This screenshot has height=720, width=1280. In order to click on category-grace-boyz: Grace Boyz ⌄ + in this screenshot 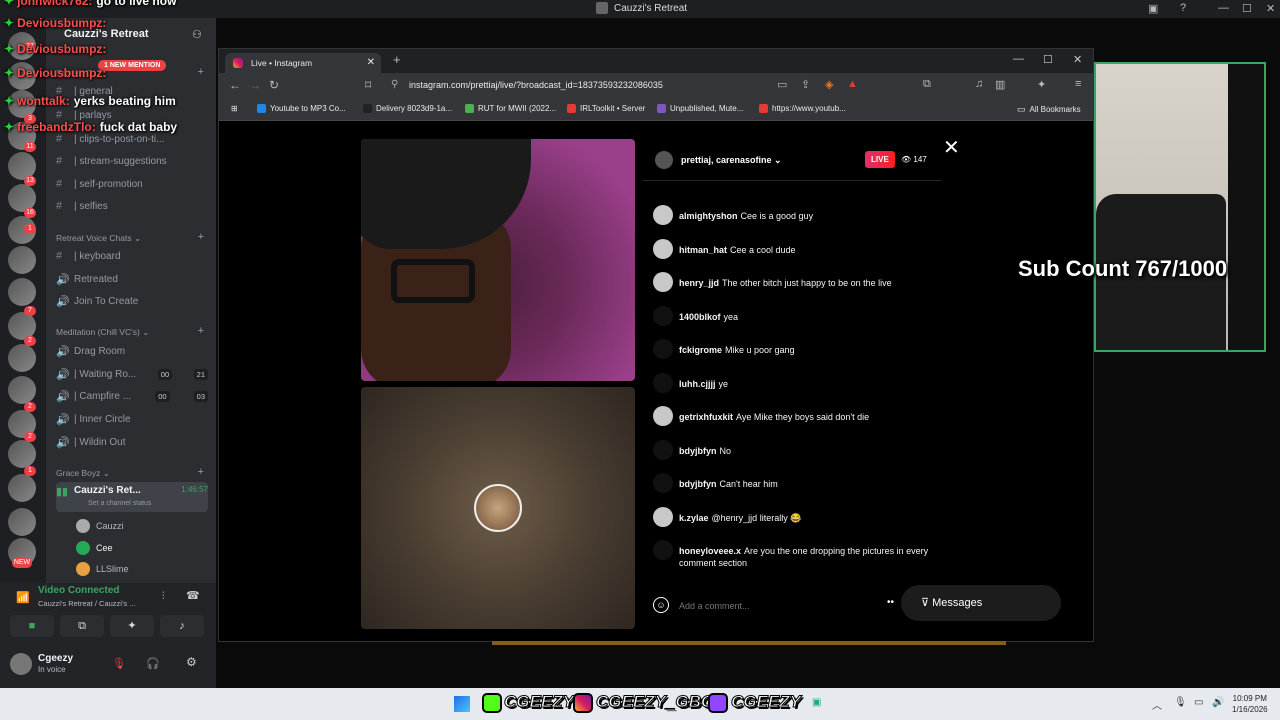, I will do `click(132, 472)`.